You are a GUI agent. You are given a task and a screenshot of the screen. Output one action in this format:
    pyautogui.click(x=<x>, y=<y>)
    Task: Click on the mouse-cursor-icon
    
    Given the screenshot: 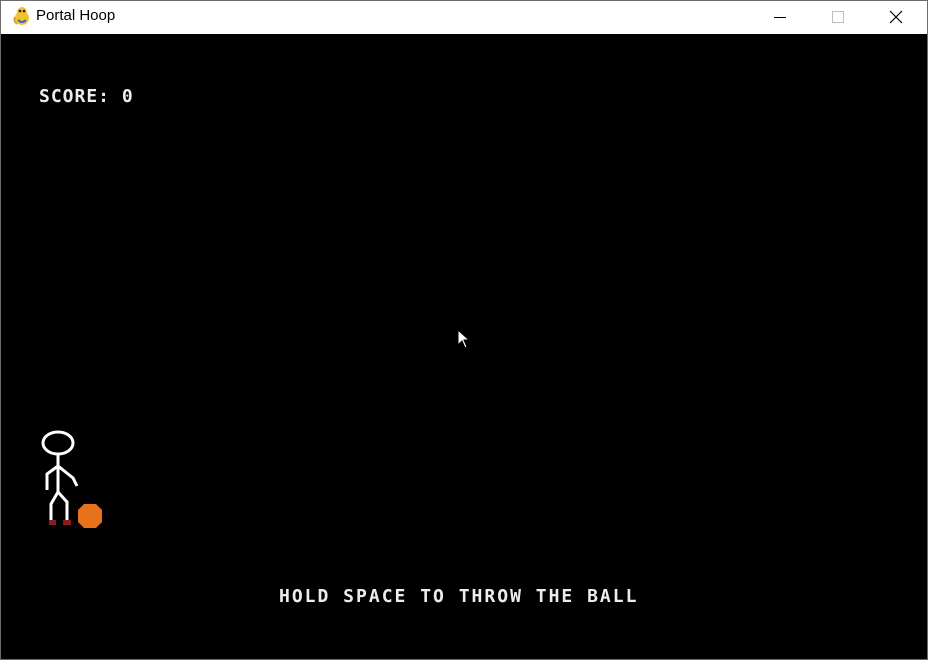 What is the action you would take?
    pyautogui.click(x=464, y=339)
    